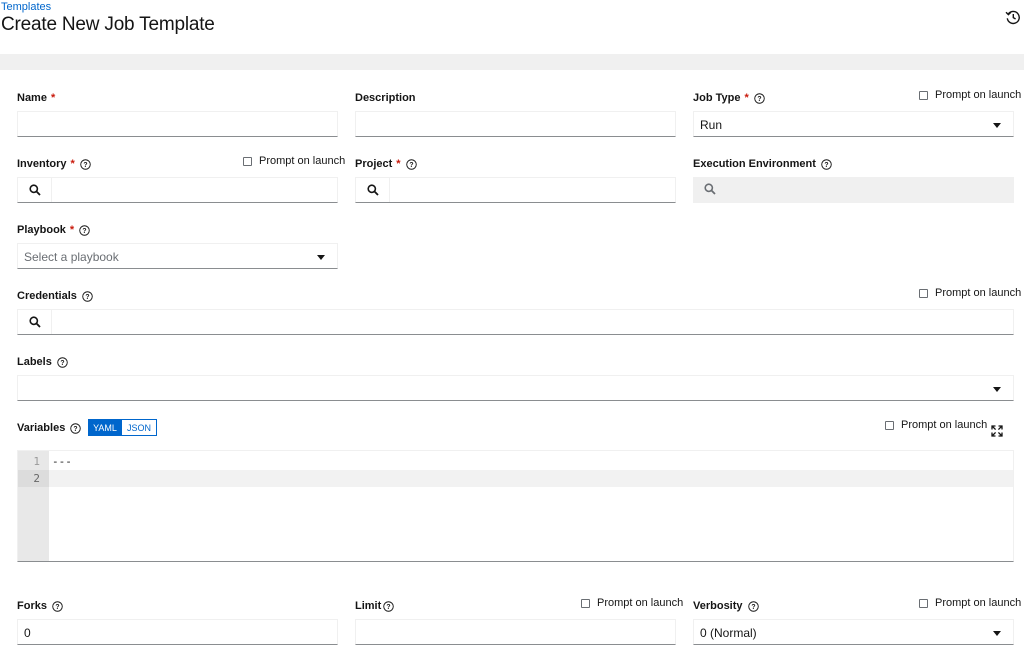 The height and width of the screenshot is (648, 1024). I want to click on execution-environment-label: Execution Environment ?, so click(762, 164).